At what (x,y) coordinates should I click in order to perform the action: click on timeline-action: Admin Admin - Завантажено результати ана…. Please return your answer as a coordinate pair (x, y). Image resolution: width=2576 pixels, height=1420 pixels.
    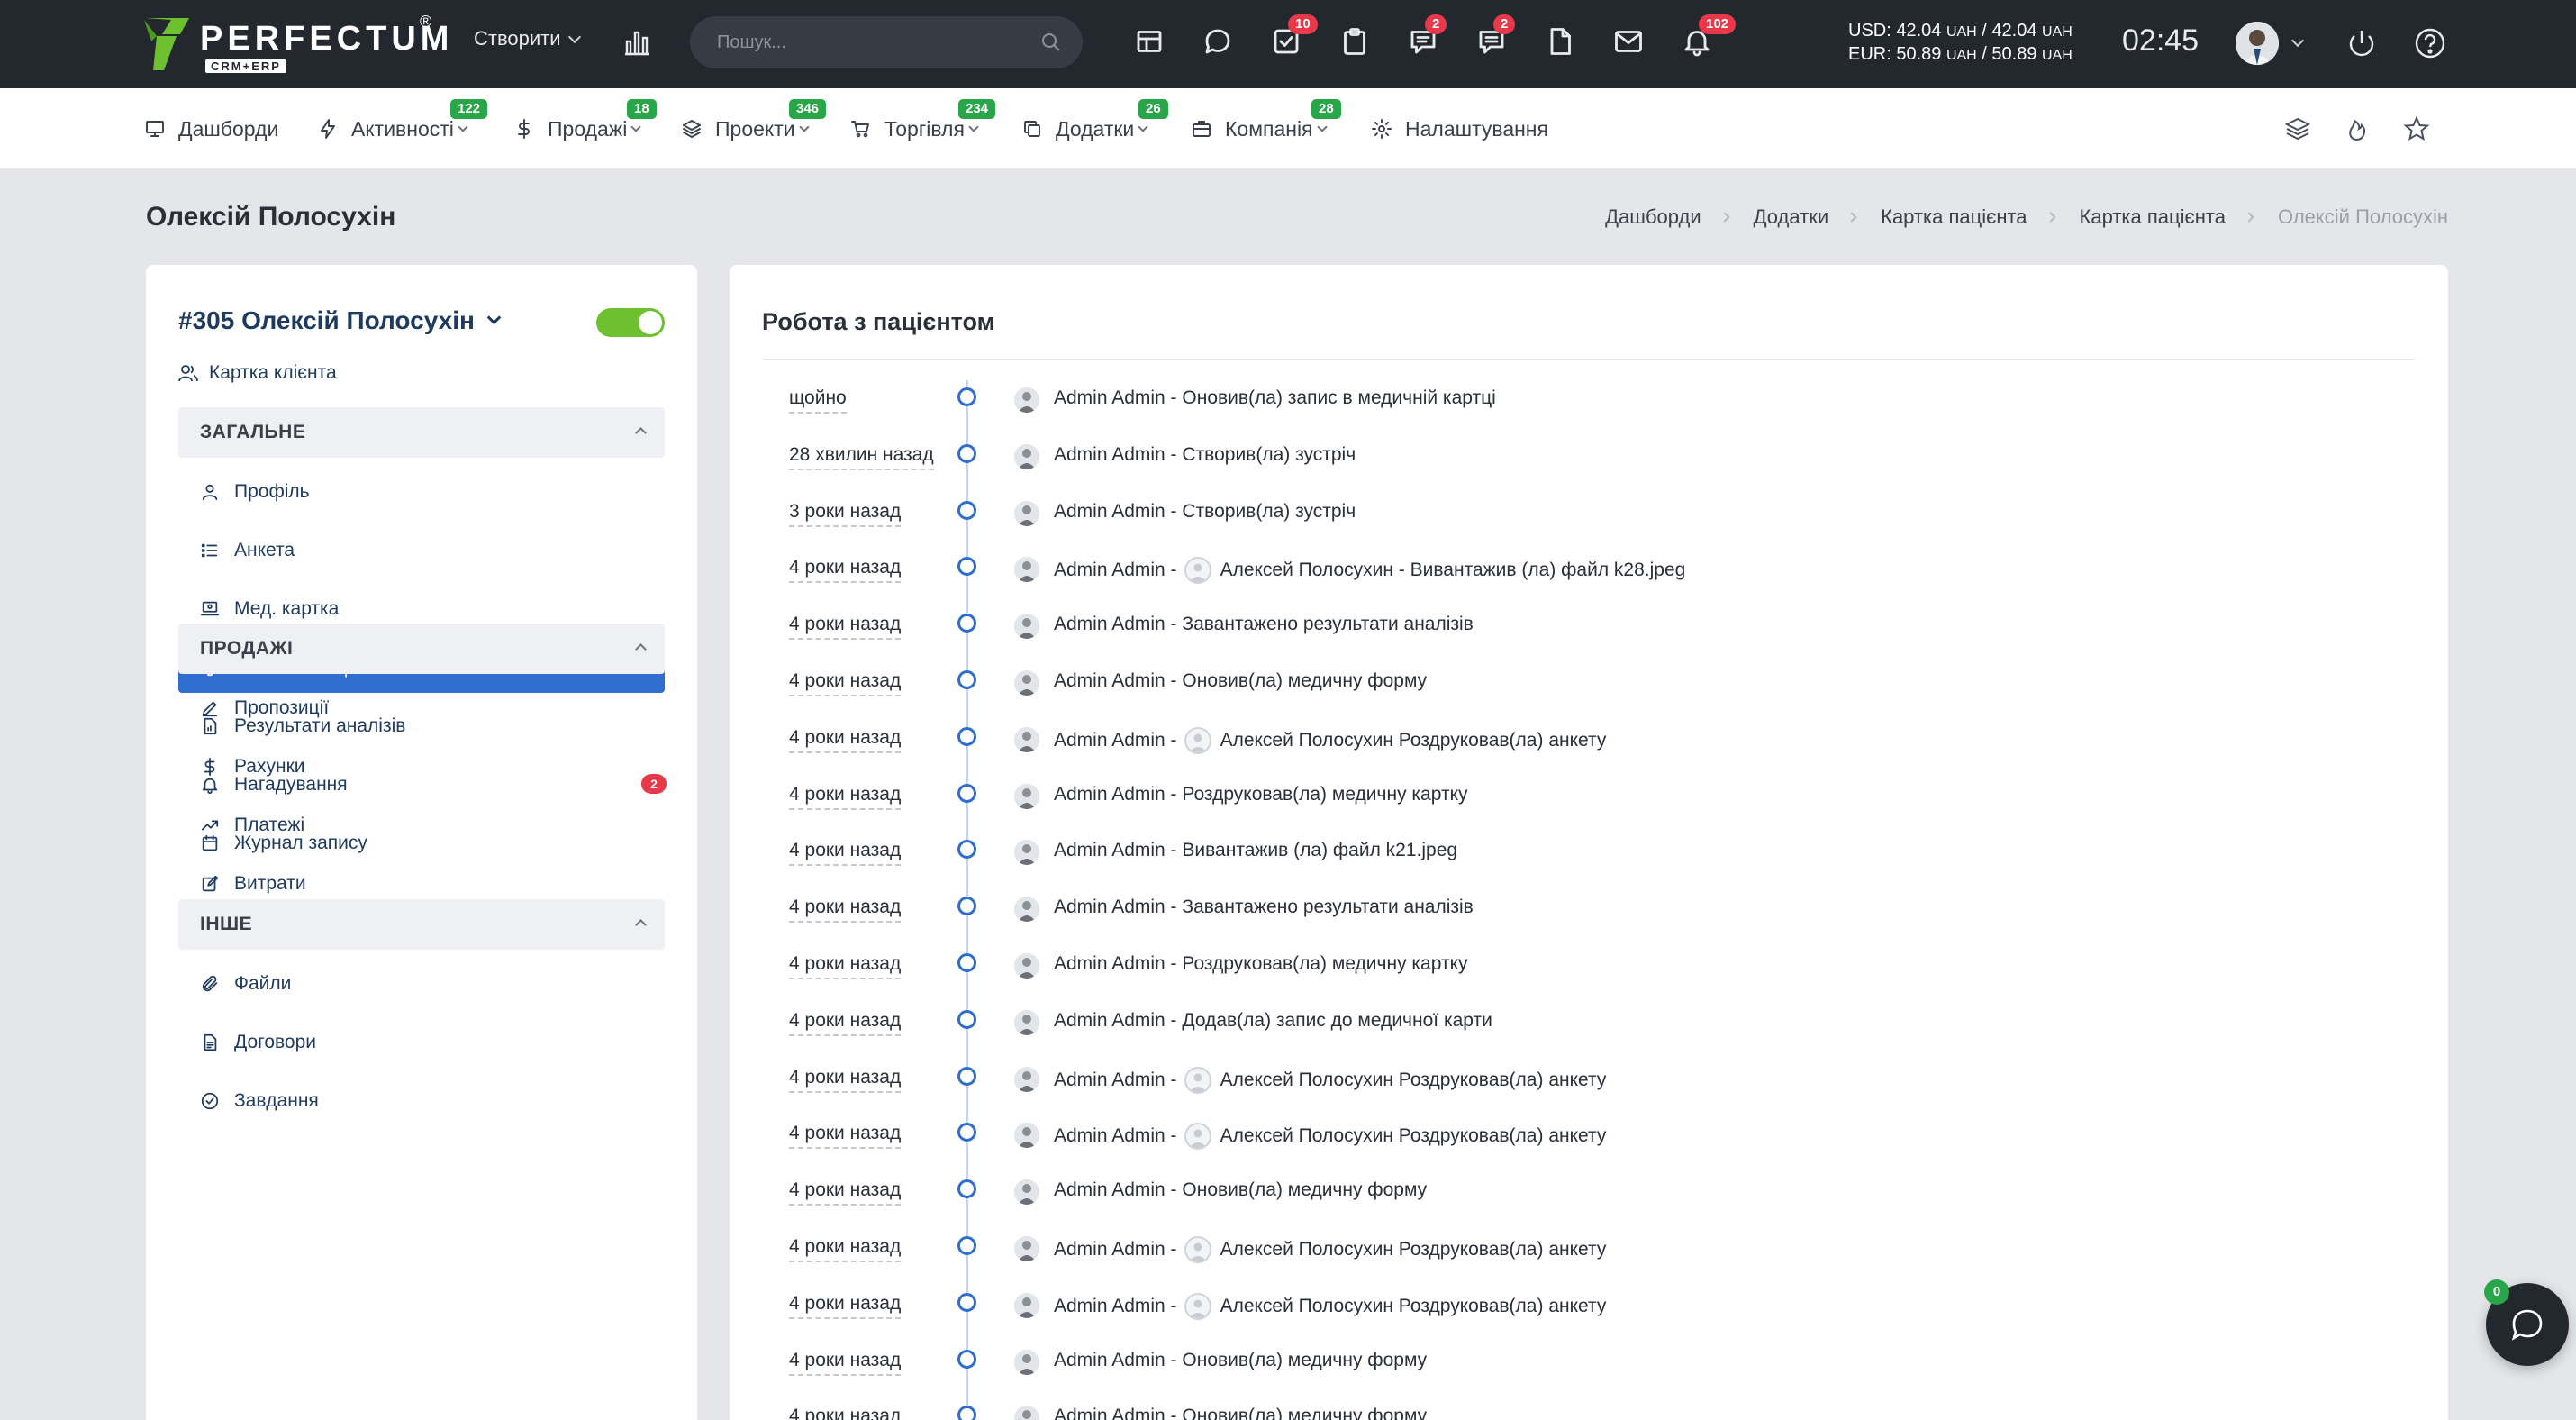
    Looking at the image, I should click on (1264, 624).